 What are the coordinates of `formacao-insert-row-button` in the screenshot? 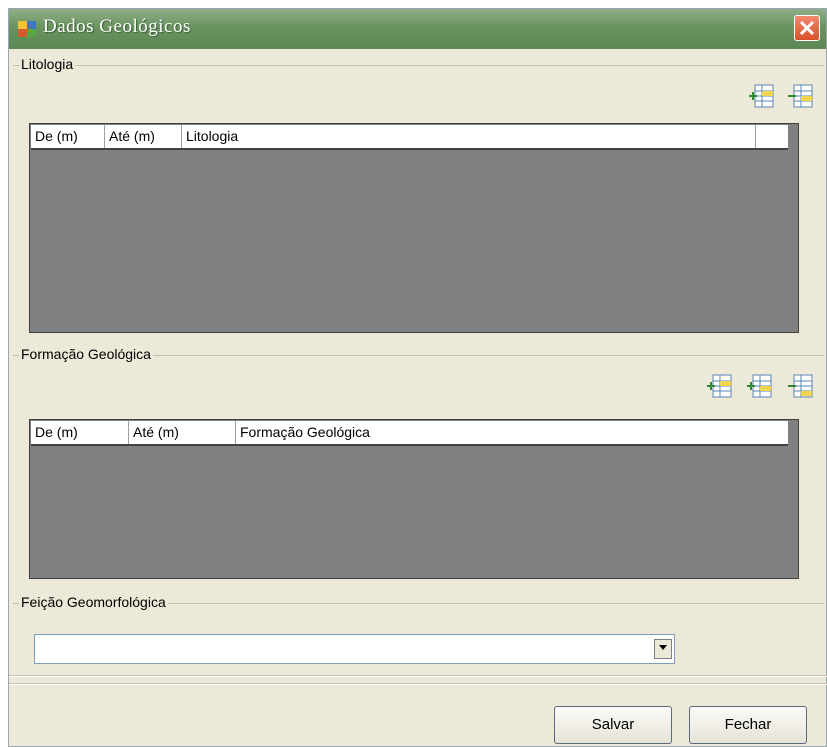 It's located at (759, 386).